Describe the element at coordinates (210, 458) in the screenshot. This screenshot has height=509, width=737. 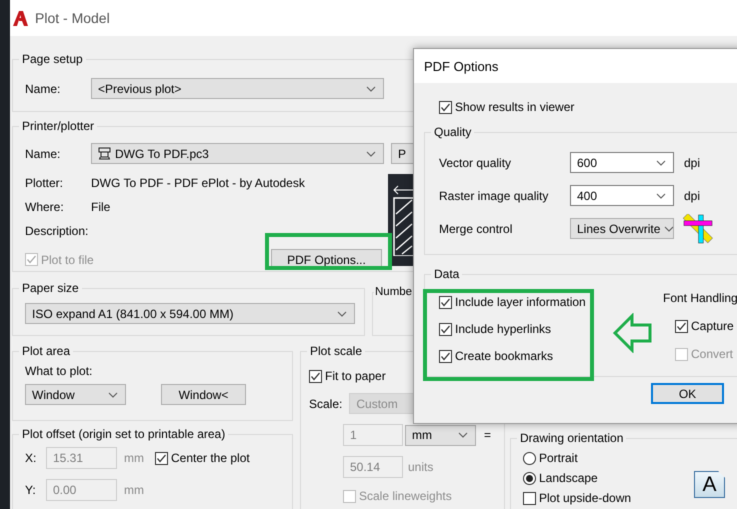
I see `checkbox-label: Center the plot` at that location.